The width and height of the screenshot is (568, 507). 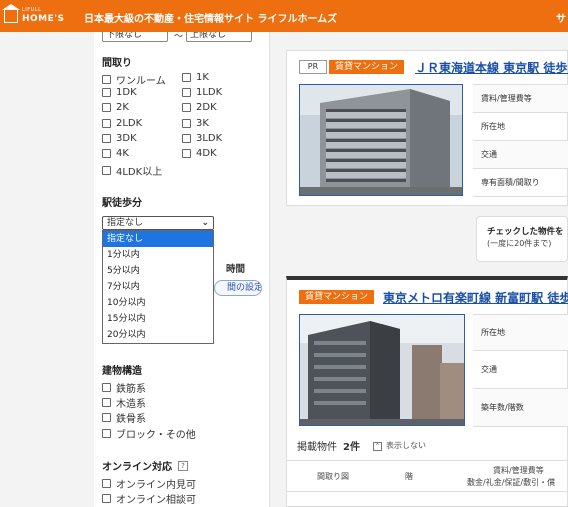 What do you see at coordinates (122, 371) in the screenshot?
I see `structure-section-title: 建物構造` at bounding box center [122, 371].